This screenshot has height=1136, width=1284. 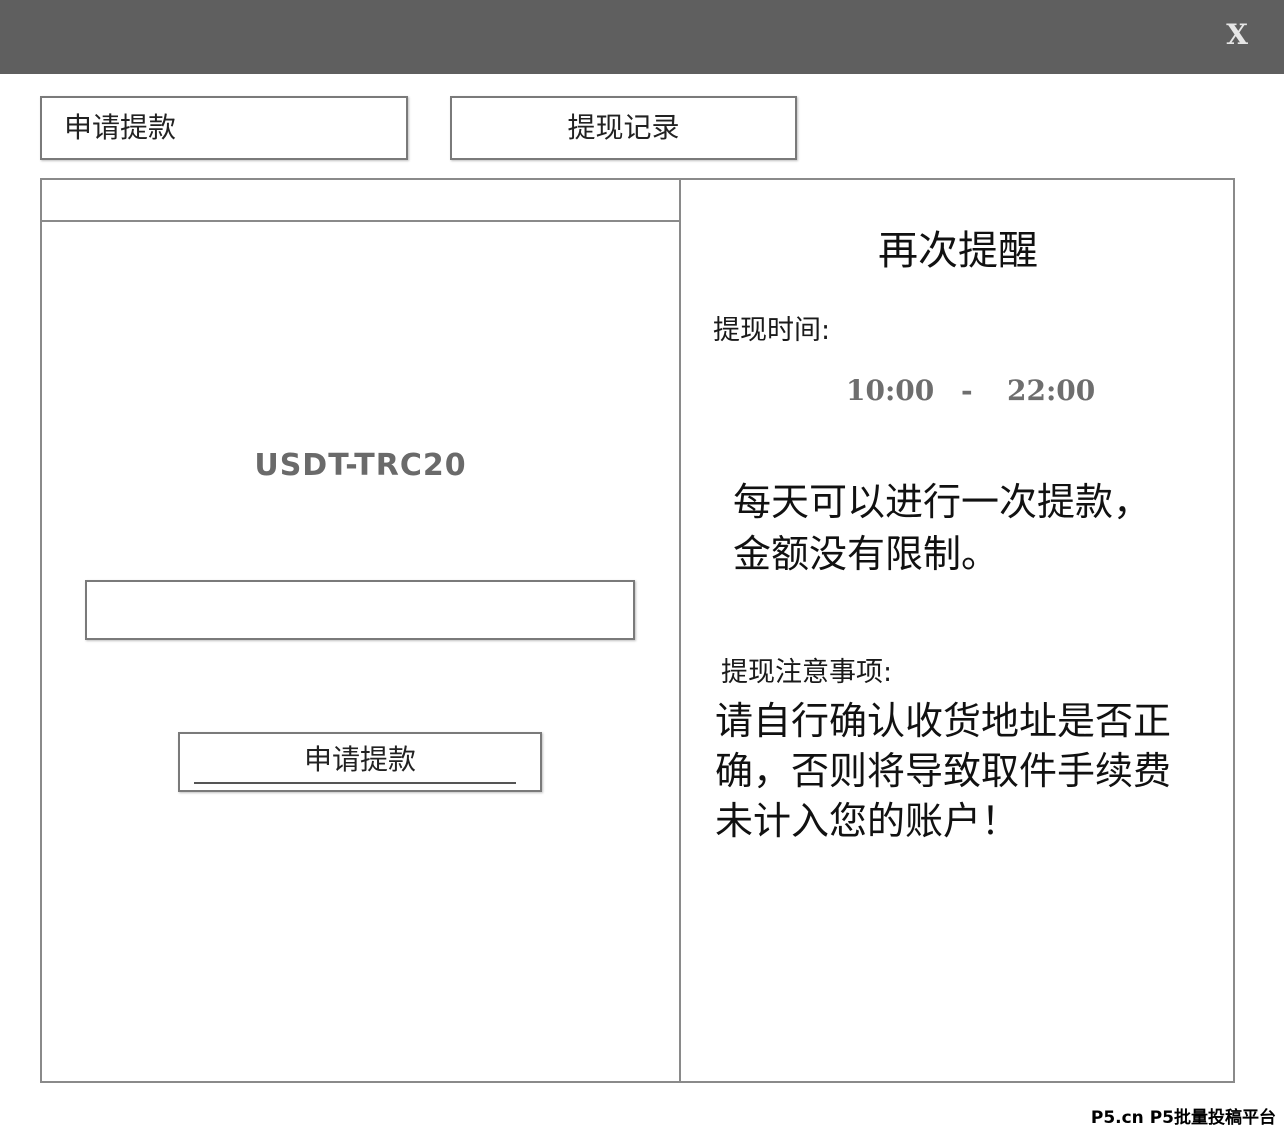 I want to click on withdrawal-notice-text: 请自行确认收货地址是否正确，否则将导致取件手续费未计入您的账户！, so click(x=943, y=771).